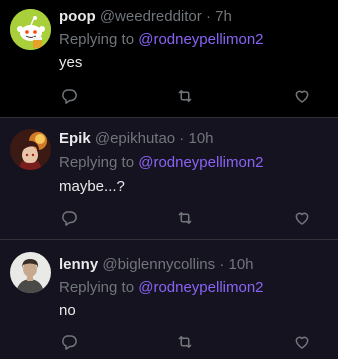 The height and width of the screenshot is (359, 338). I want to click on person-photo-avatar, so click(30, 272).